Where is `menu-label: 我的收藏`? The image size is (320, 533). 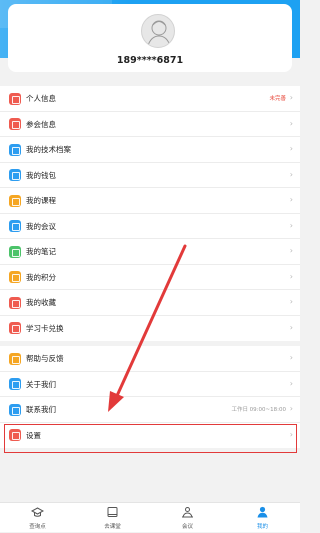
menu-label: 我的收藏 is located at coordinates (41, 302).